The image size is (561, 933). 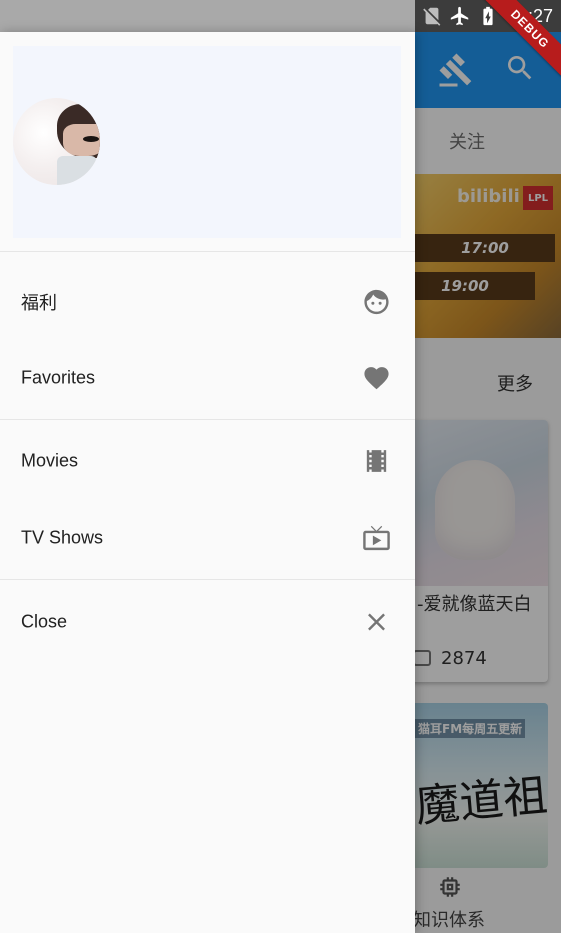 What do you see at coordinates (207, 302) in the screenshot?
I see `drawer-item-welfare: 福利` at bounding box center [207, 302].